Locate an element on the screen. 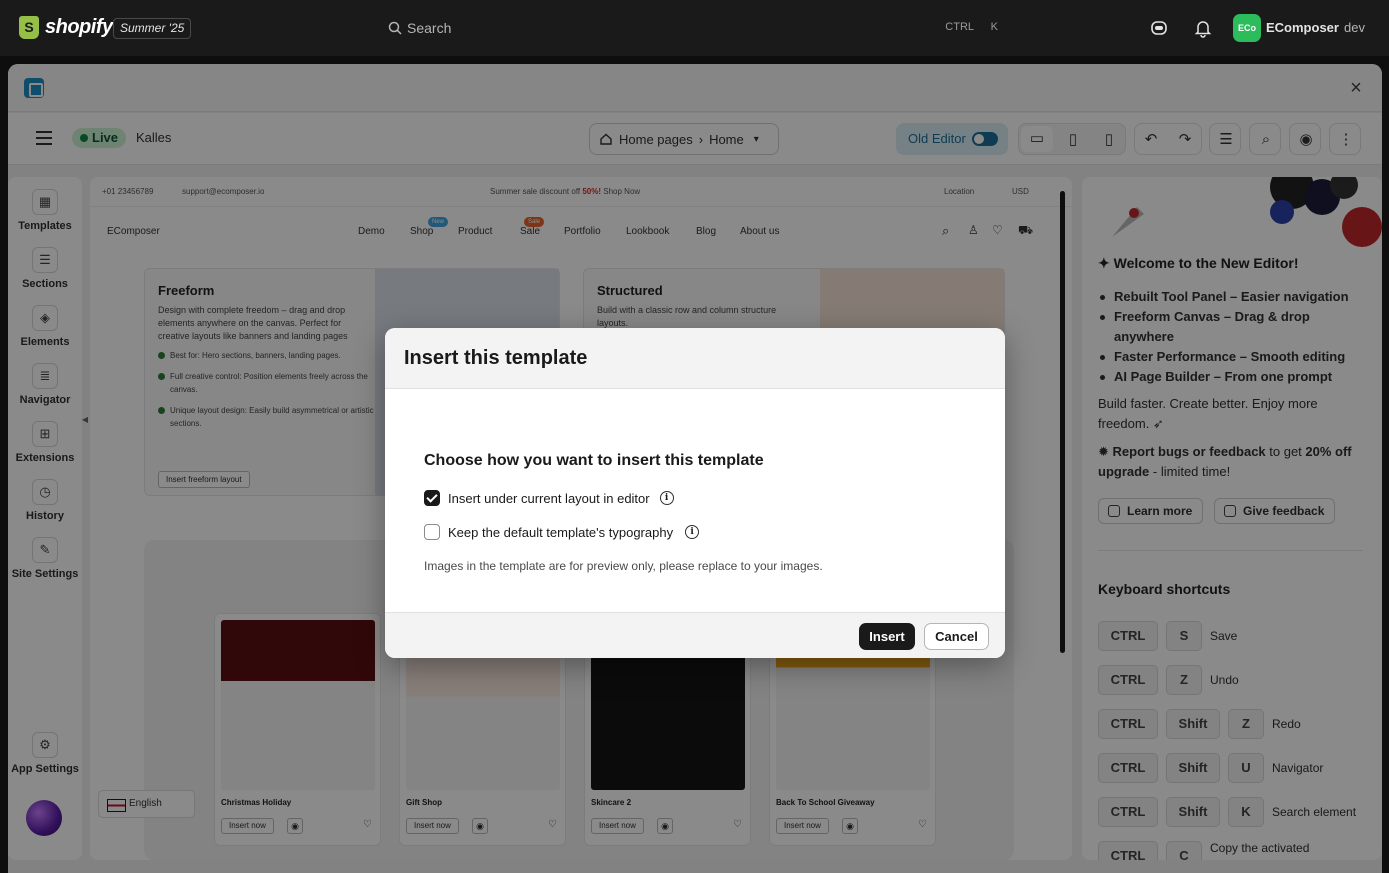  keep-typography-checkbox is located at coordinates (432, 532).